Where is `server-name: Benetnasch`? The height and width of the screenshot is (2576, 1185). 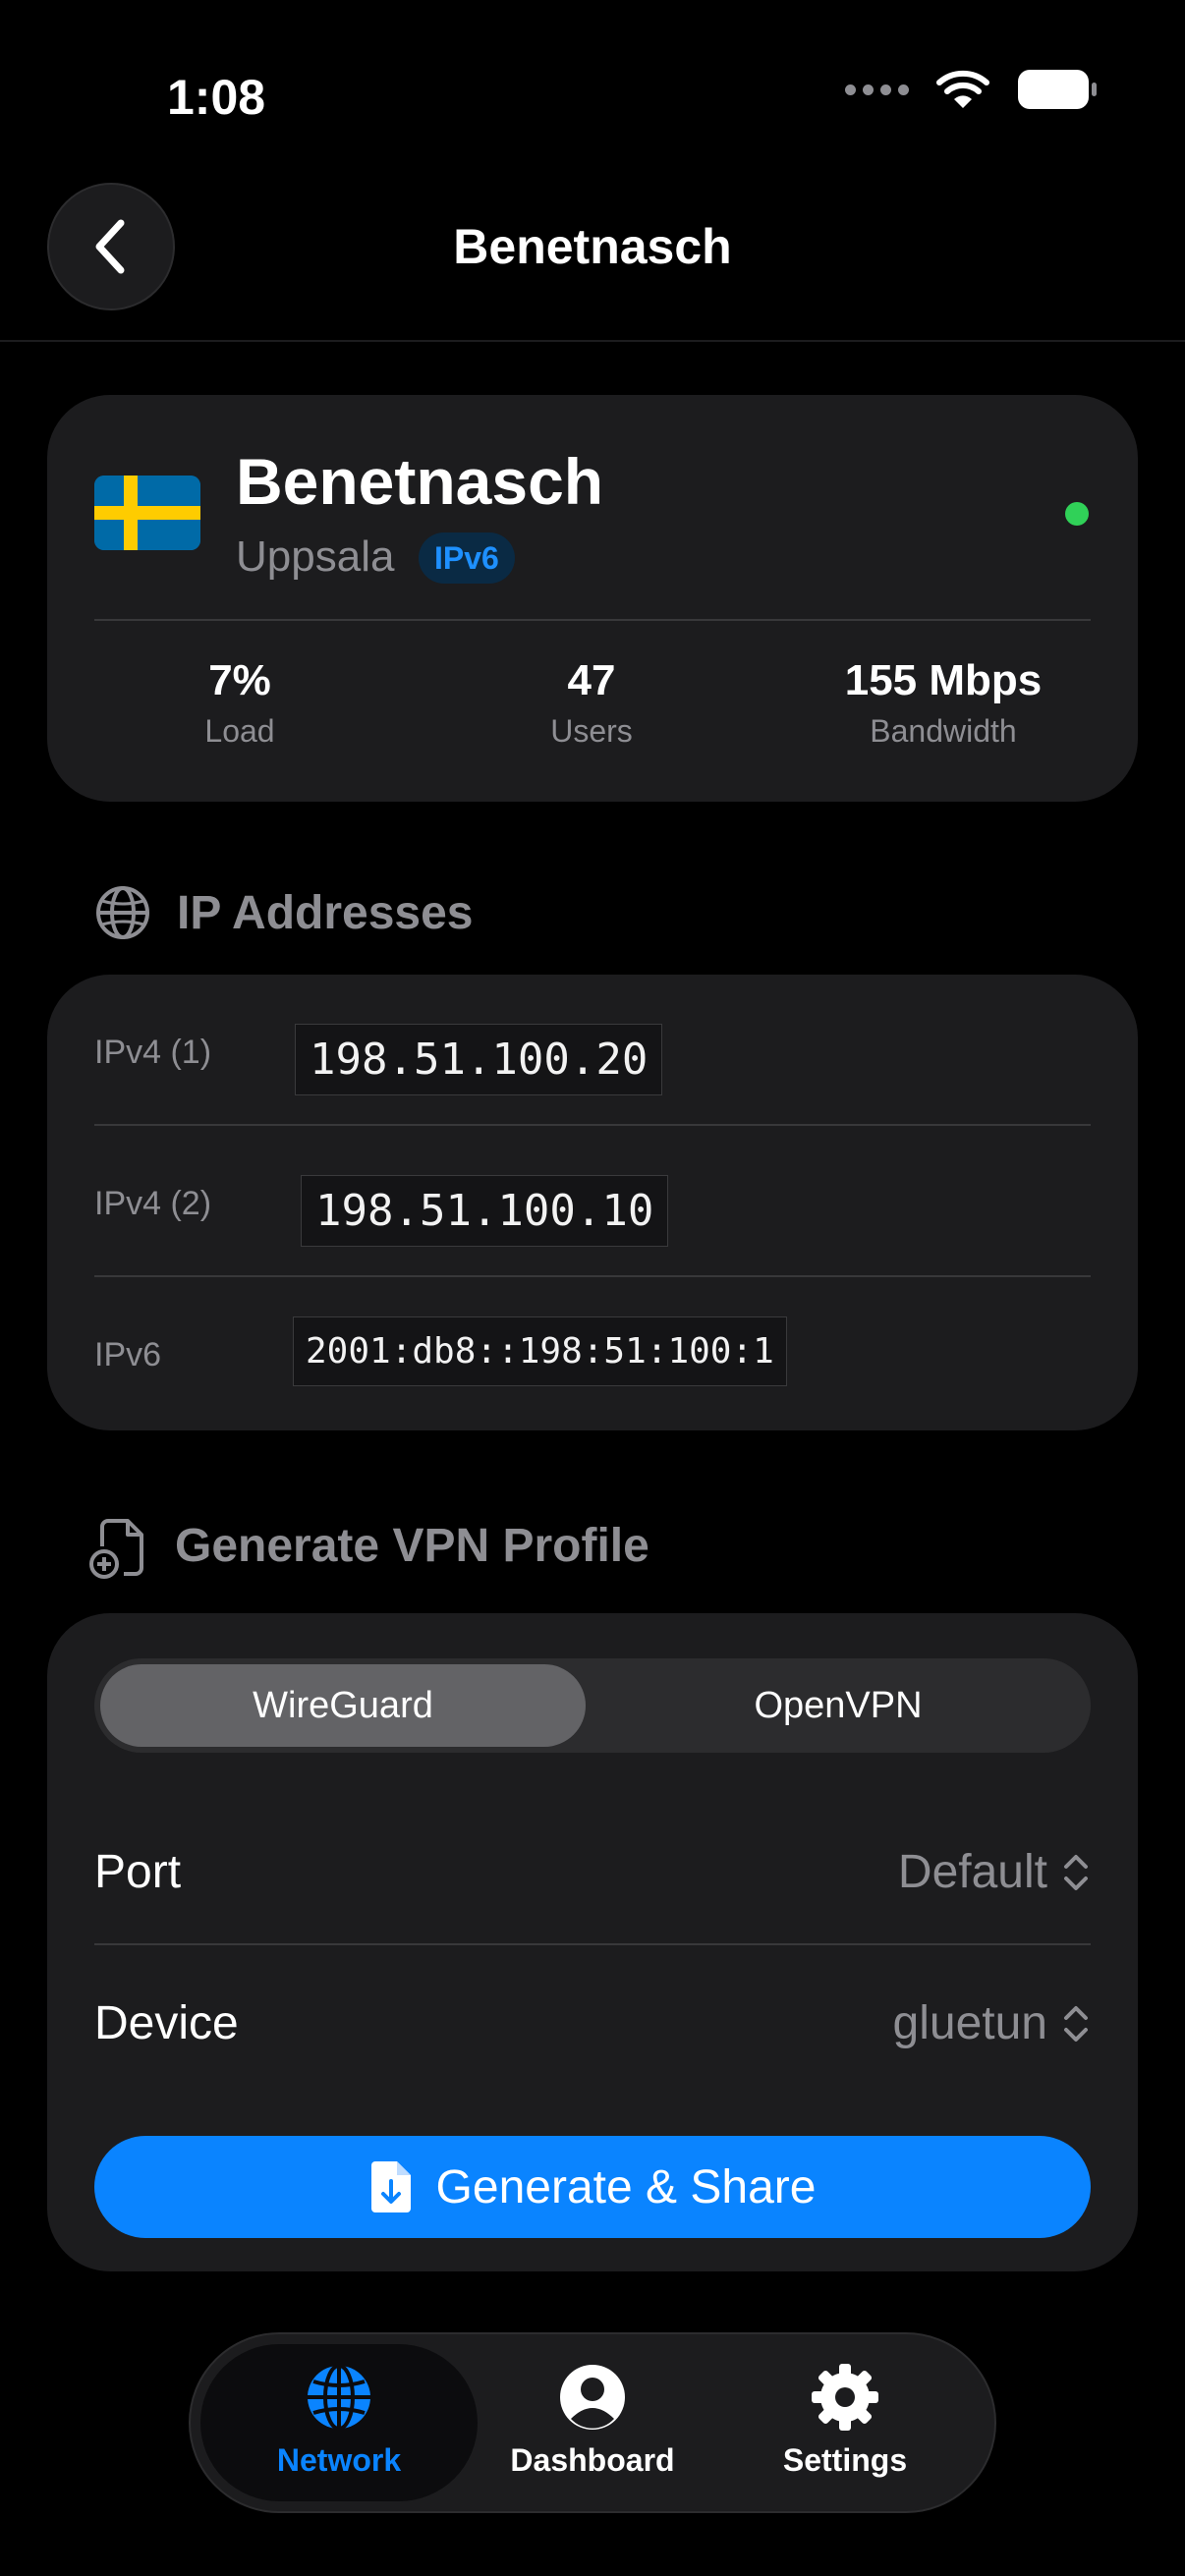 server-name: Benetnasch is located at coordinates (420, 481).